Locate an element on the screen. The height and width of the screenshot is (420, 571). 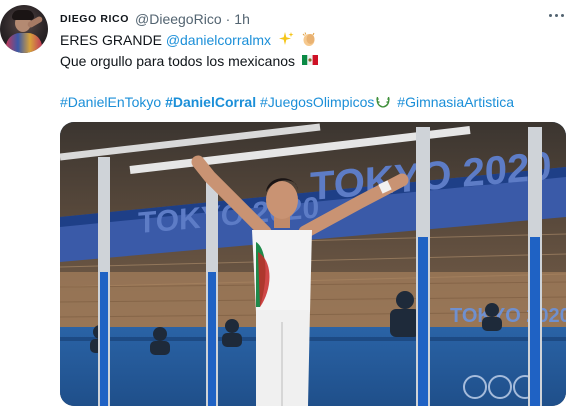
tweet-text: Que orgullo para todos los mexicanos is located at coordinates (178, 61).